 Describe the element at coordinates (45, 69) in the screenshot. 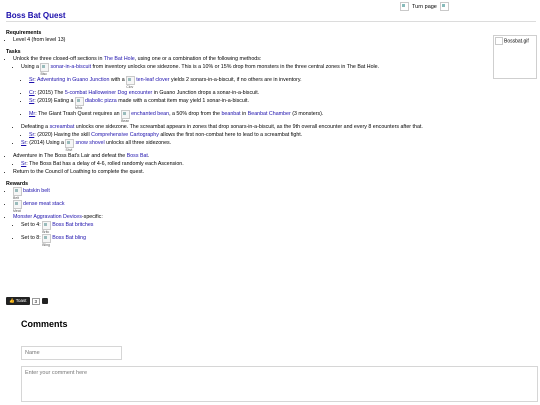

I see `item-image: Bisc` at that location.